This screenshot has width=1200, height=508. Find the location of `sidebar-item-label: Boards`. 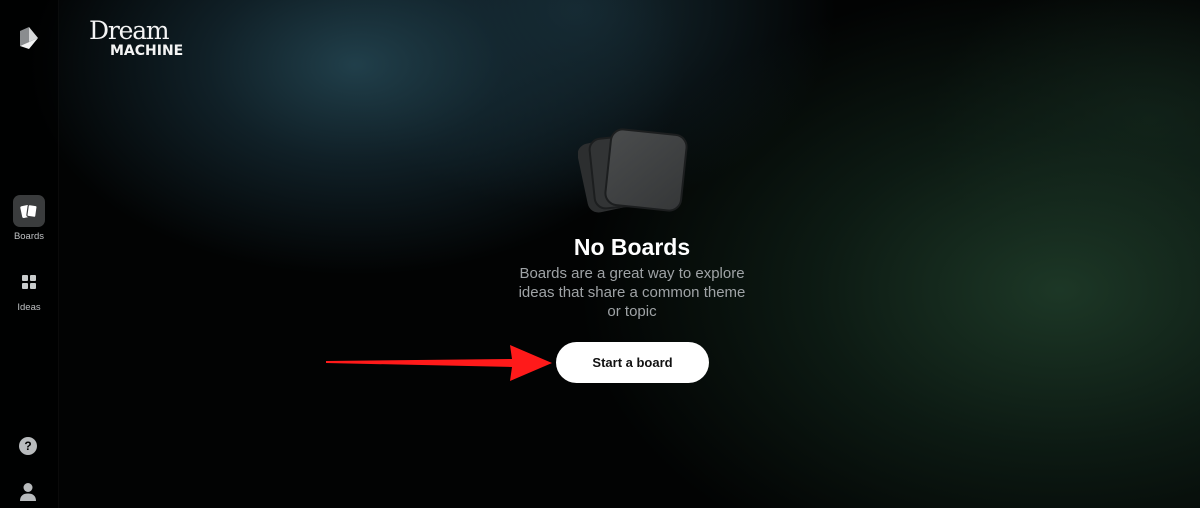

sidebar-item-label: Boards is located at coordinates (29, 236).